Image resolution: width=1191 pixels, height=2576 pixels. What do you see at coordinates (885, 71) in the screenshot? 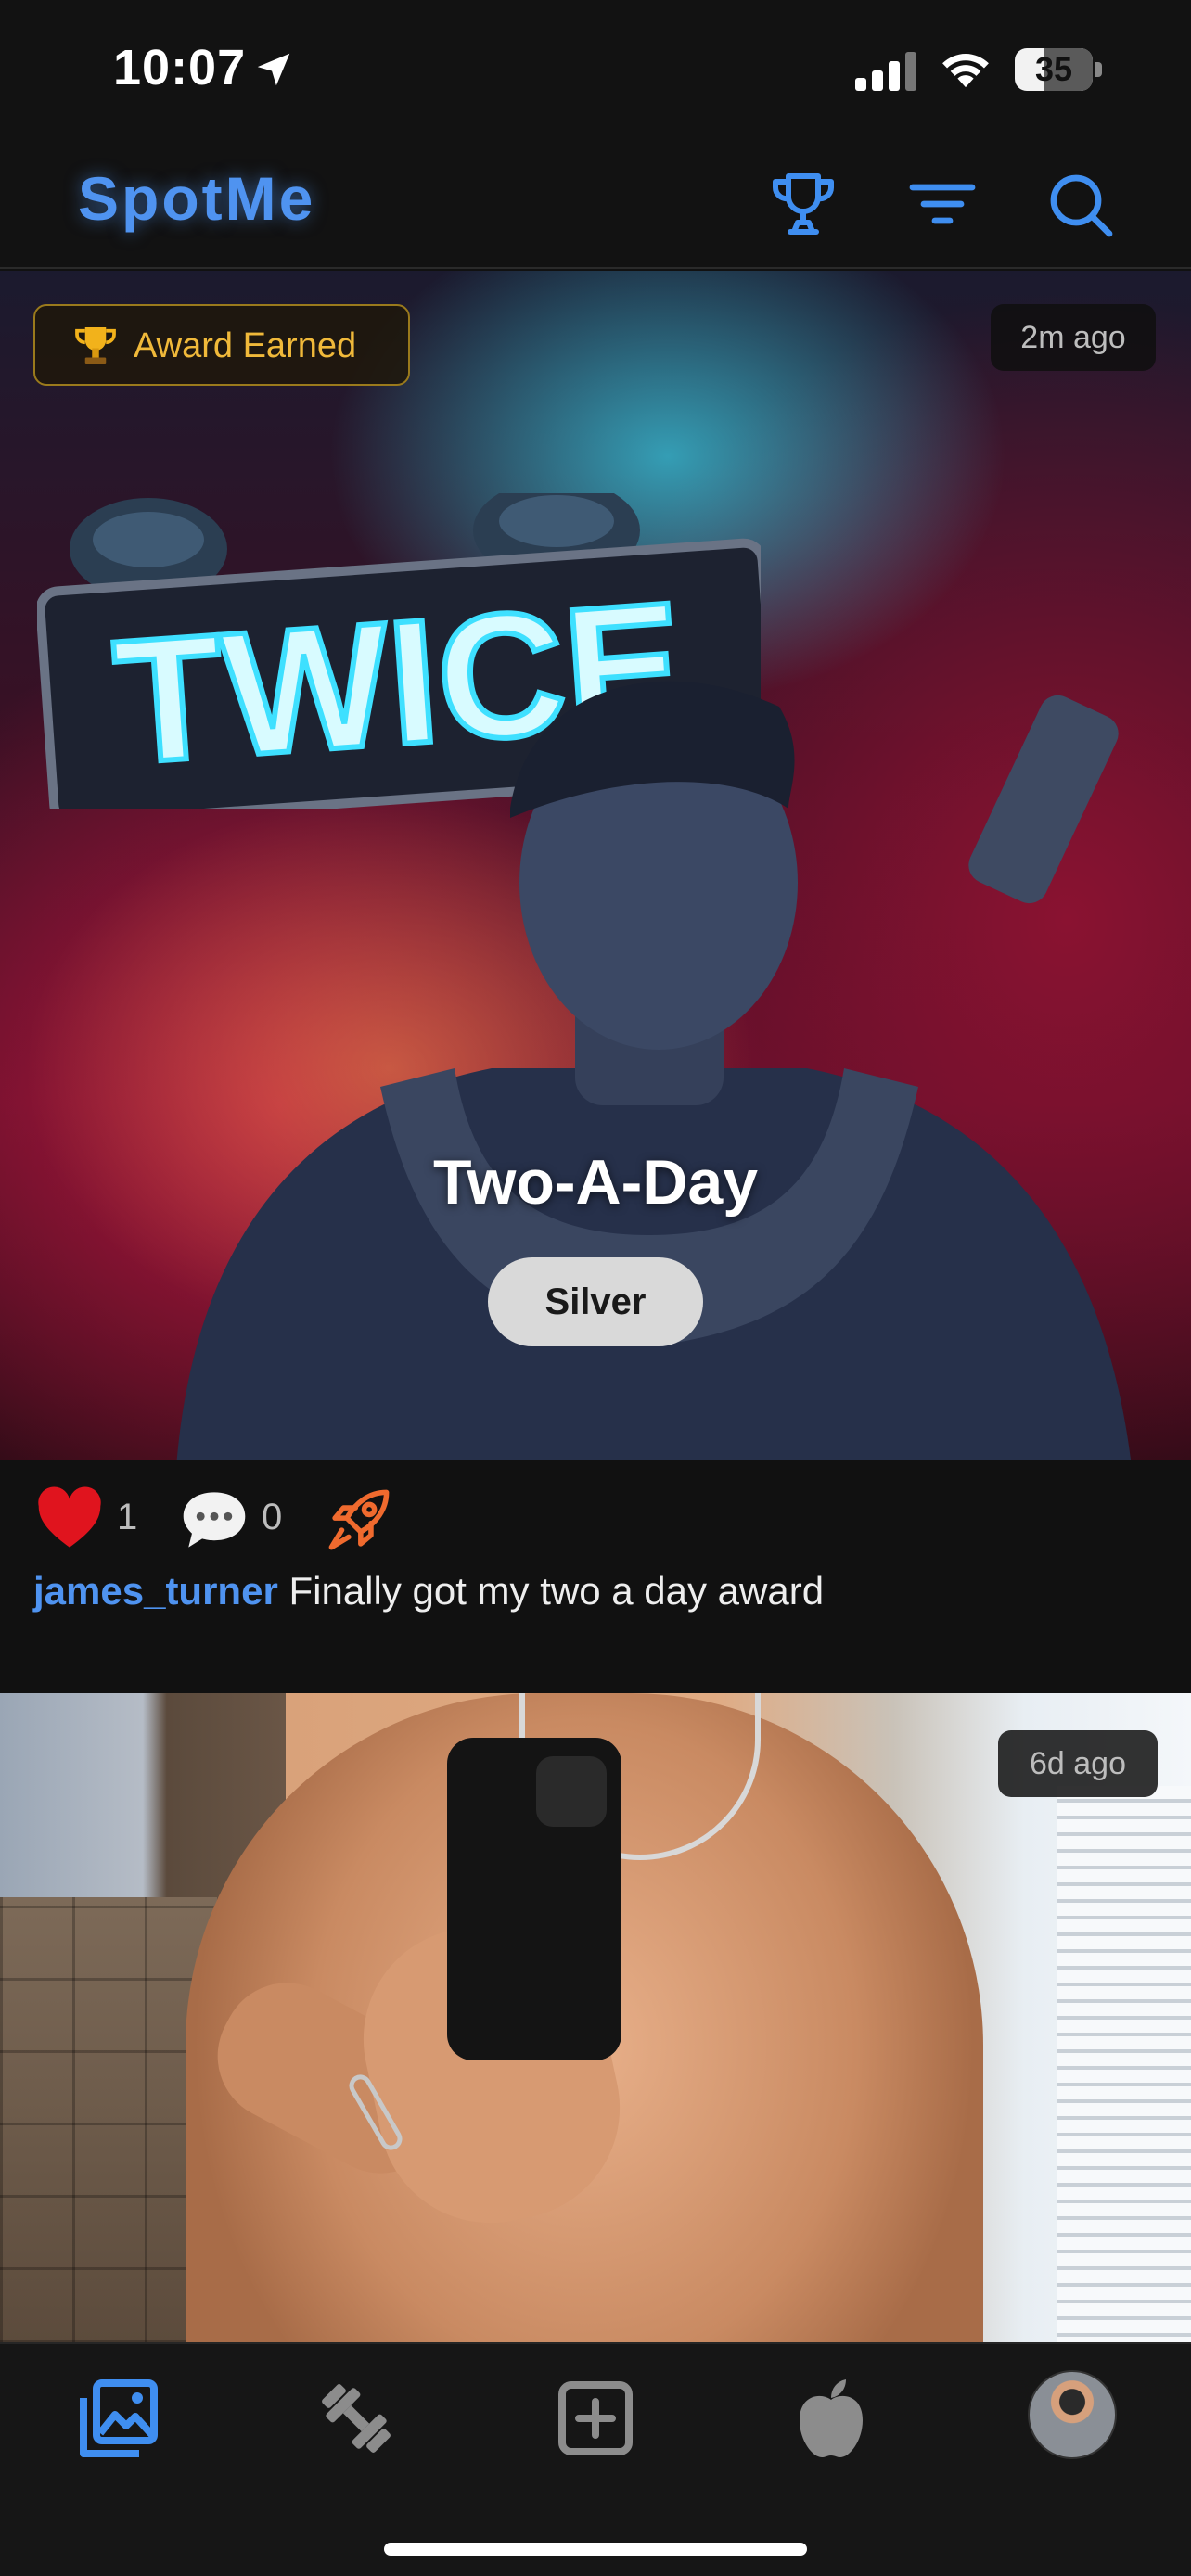
I see `cellular-signal-icon` at bounding box center [885, 71].